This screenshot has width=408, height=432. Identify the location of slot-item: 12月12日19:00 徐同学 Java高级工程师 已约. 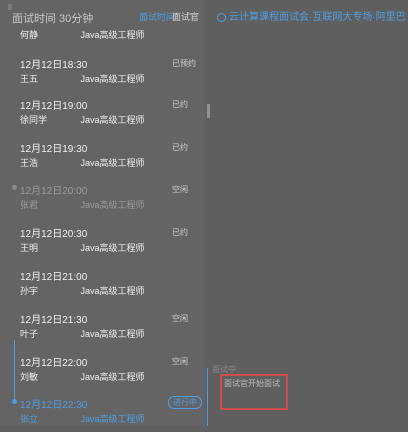
(102, 115).